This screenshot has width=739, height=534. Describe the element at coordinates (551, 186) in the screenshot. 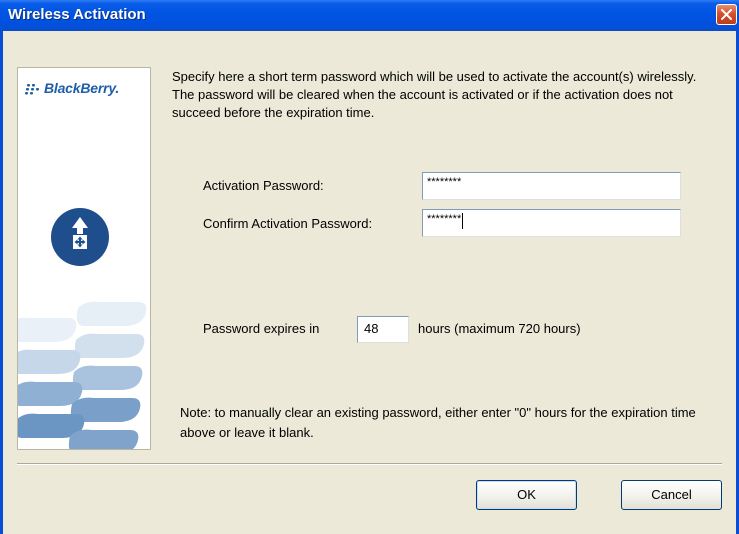

I see `activation-password-input: ********` at that location.